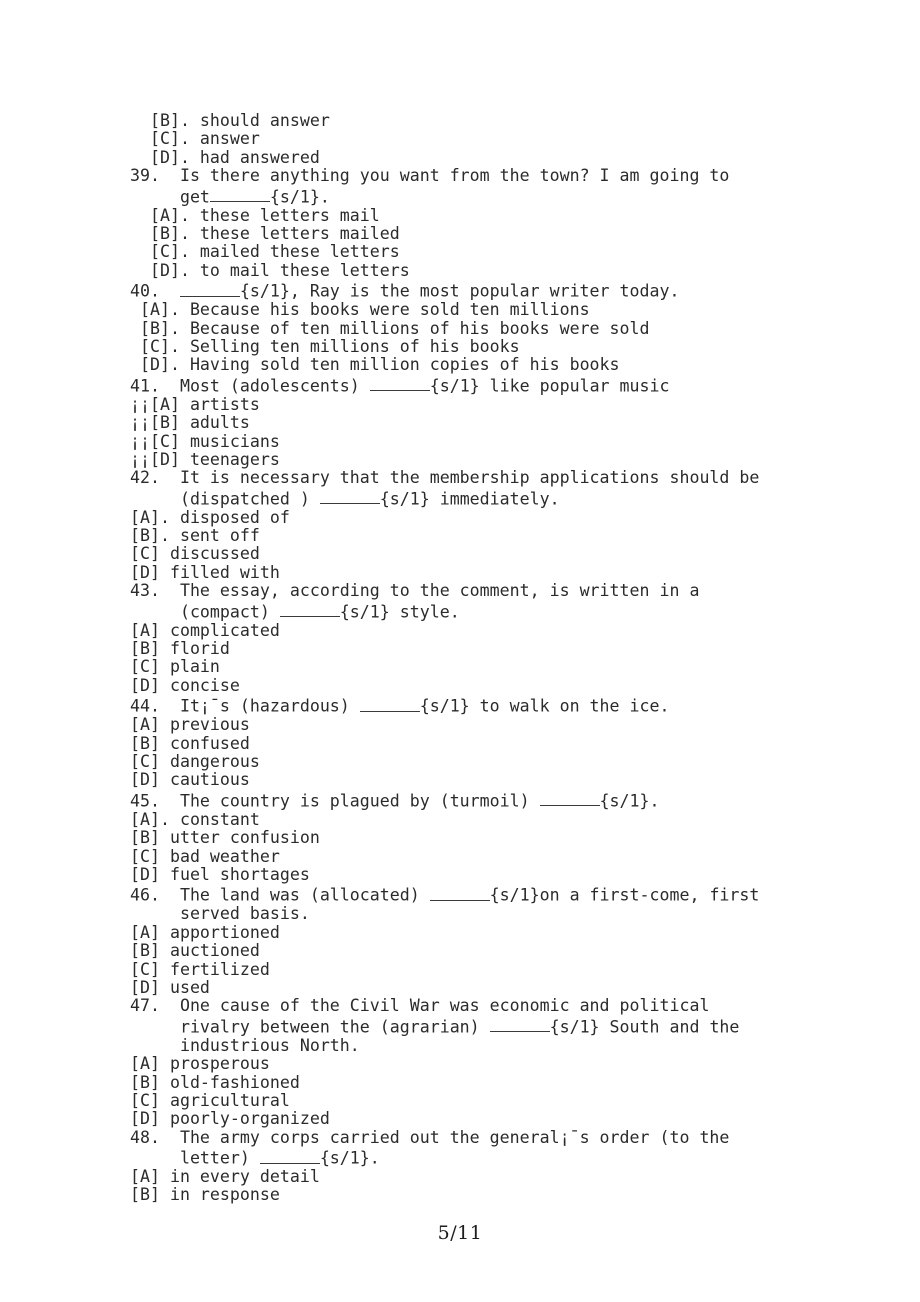 This screenshot has height=1302, width=920. What do you see at coordinates (195, 536) in the screenshot?
I see `line-text: [B]. sent off` at bounding box center [195, 536].